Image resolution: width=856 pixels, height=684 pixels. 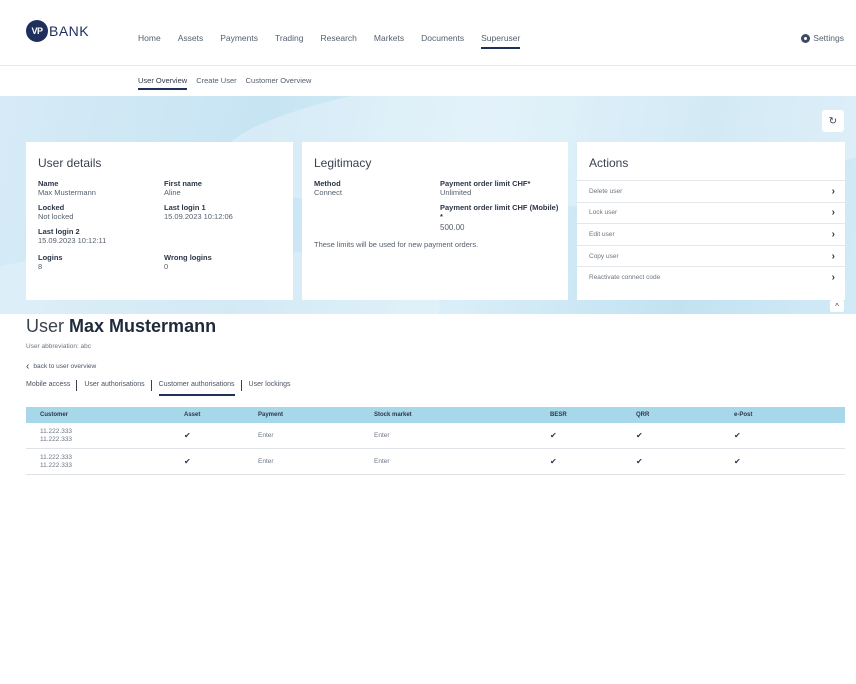 What do you see at coordinates (188, 262) in the screenshot?
I see `wrong-logins-field: Wrong logins 0` at bounding box center [188, 262].